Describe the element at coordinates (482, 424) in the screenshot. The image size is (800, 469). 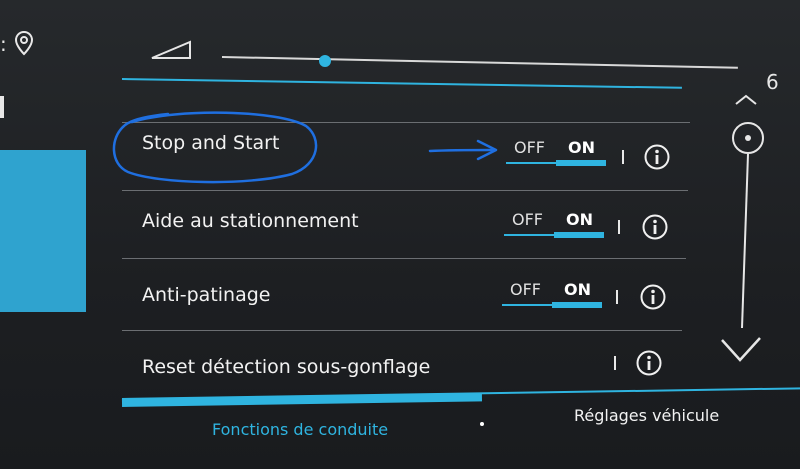
I see `tab-dot` at that location.